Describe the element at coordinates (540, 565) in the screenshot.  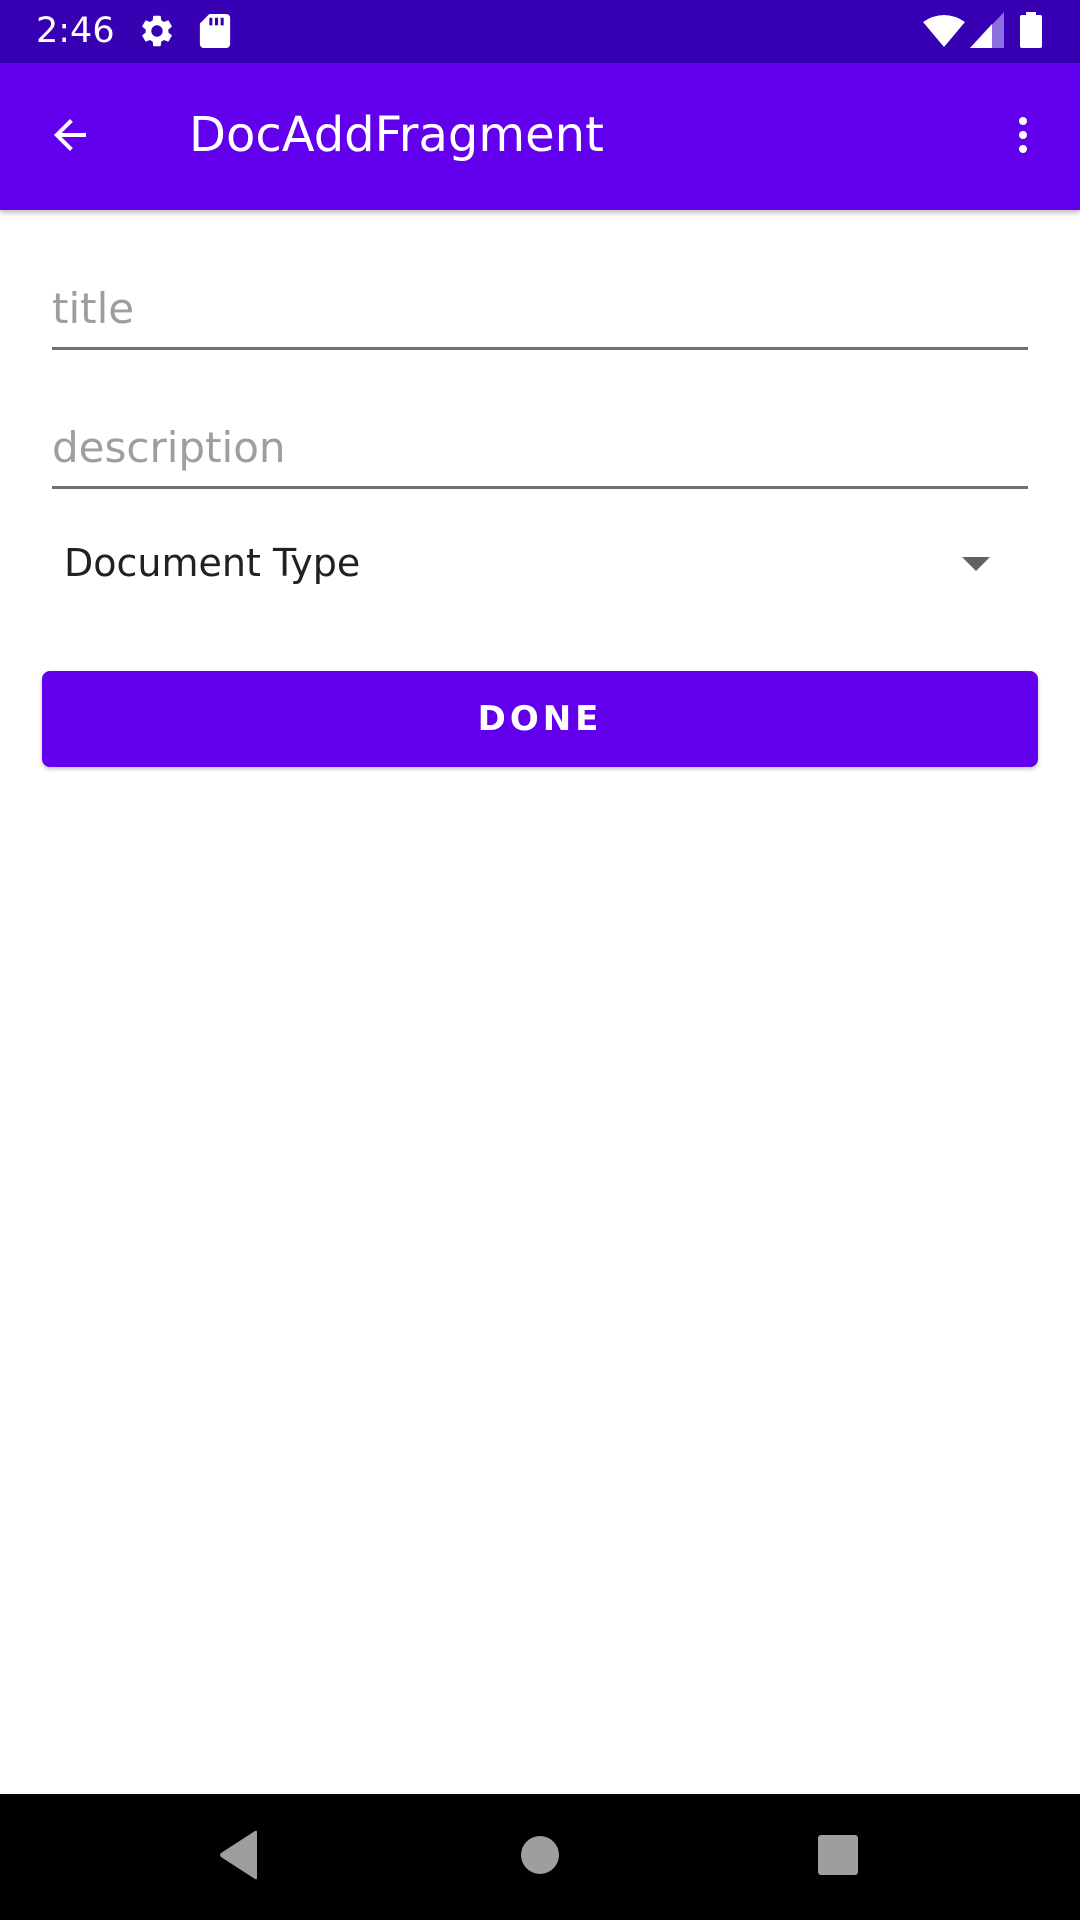
I see `document-type-spinner: Document Type` at that location.